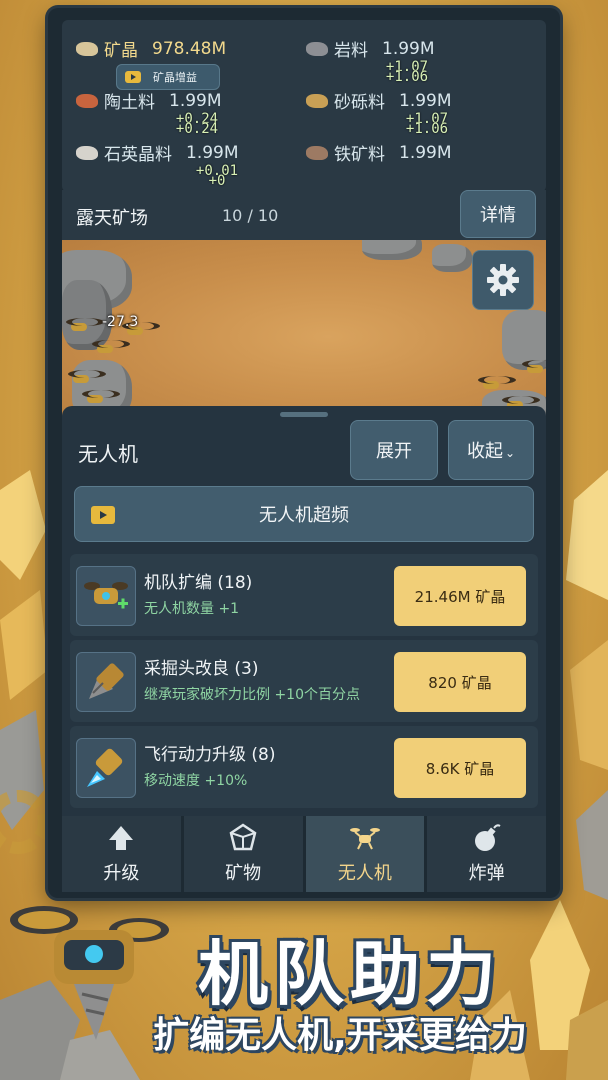 The width and height of the screenshot is (608, 1080). Describe the element at coordinates (317, 100) in the screenshot. I see `gravel-ore-icon` at that location.